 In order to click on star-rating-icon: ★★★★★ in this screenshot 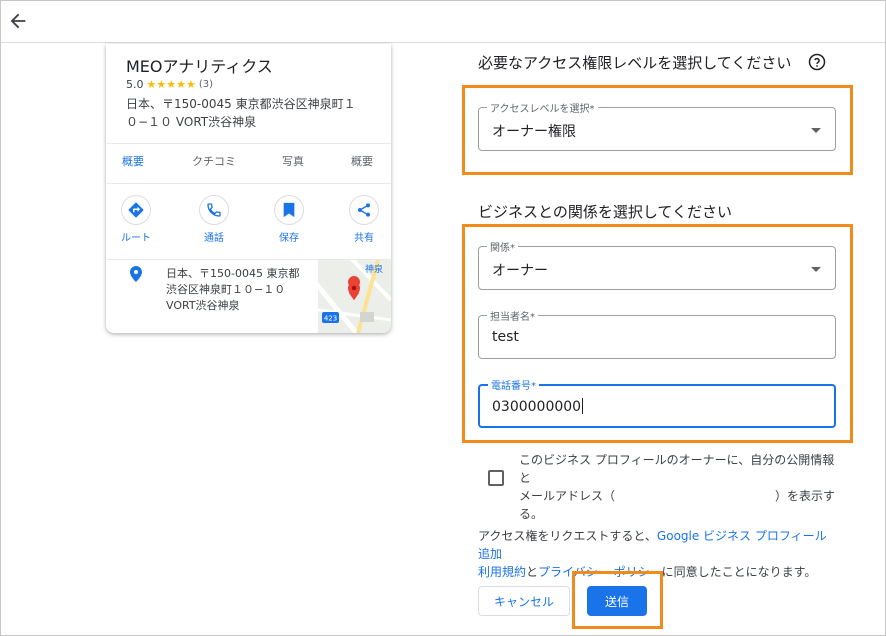, I will do `click(171, 84)`.